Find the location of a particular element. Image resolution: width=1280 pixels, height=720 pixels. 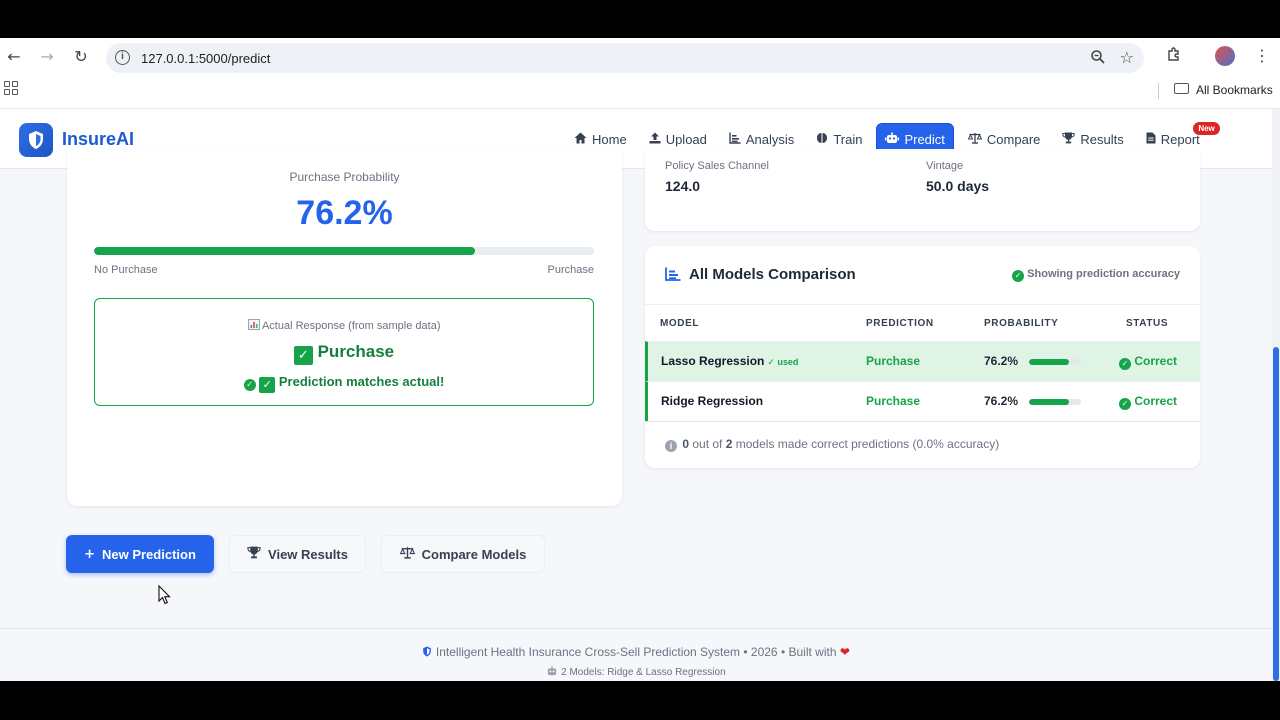

compare-models-label: Compare Models is located at coordinates (474, 554).